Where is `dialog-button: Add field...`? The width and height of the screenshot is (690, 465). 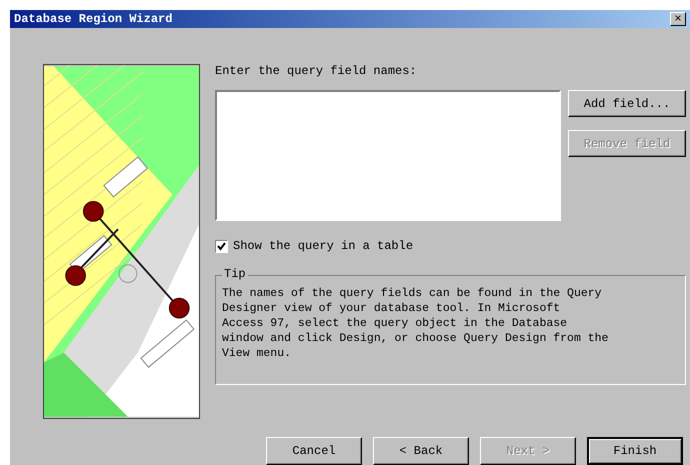 dialog-button: Add field... is located at coordinates (627, 103).